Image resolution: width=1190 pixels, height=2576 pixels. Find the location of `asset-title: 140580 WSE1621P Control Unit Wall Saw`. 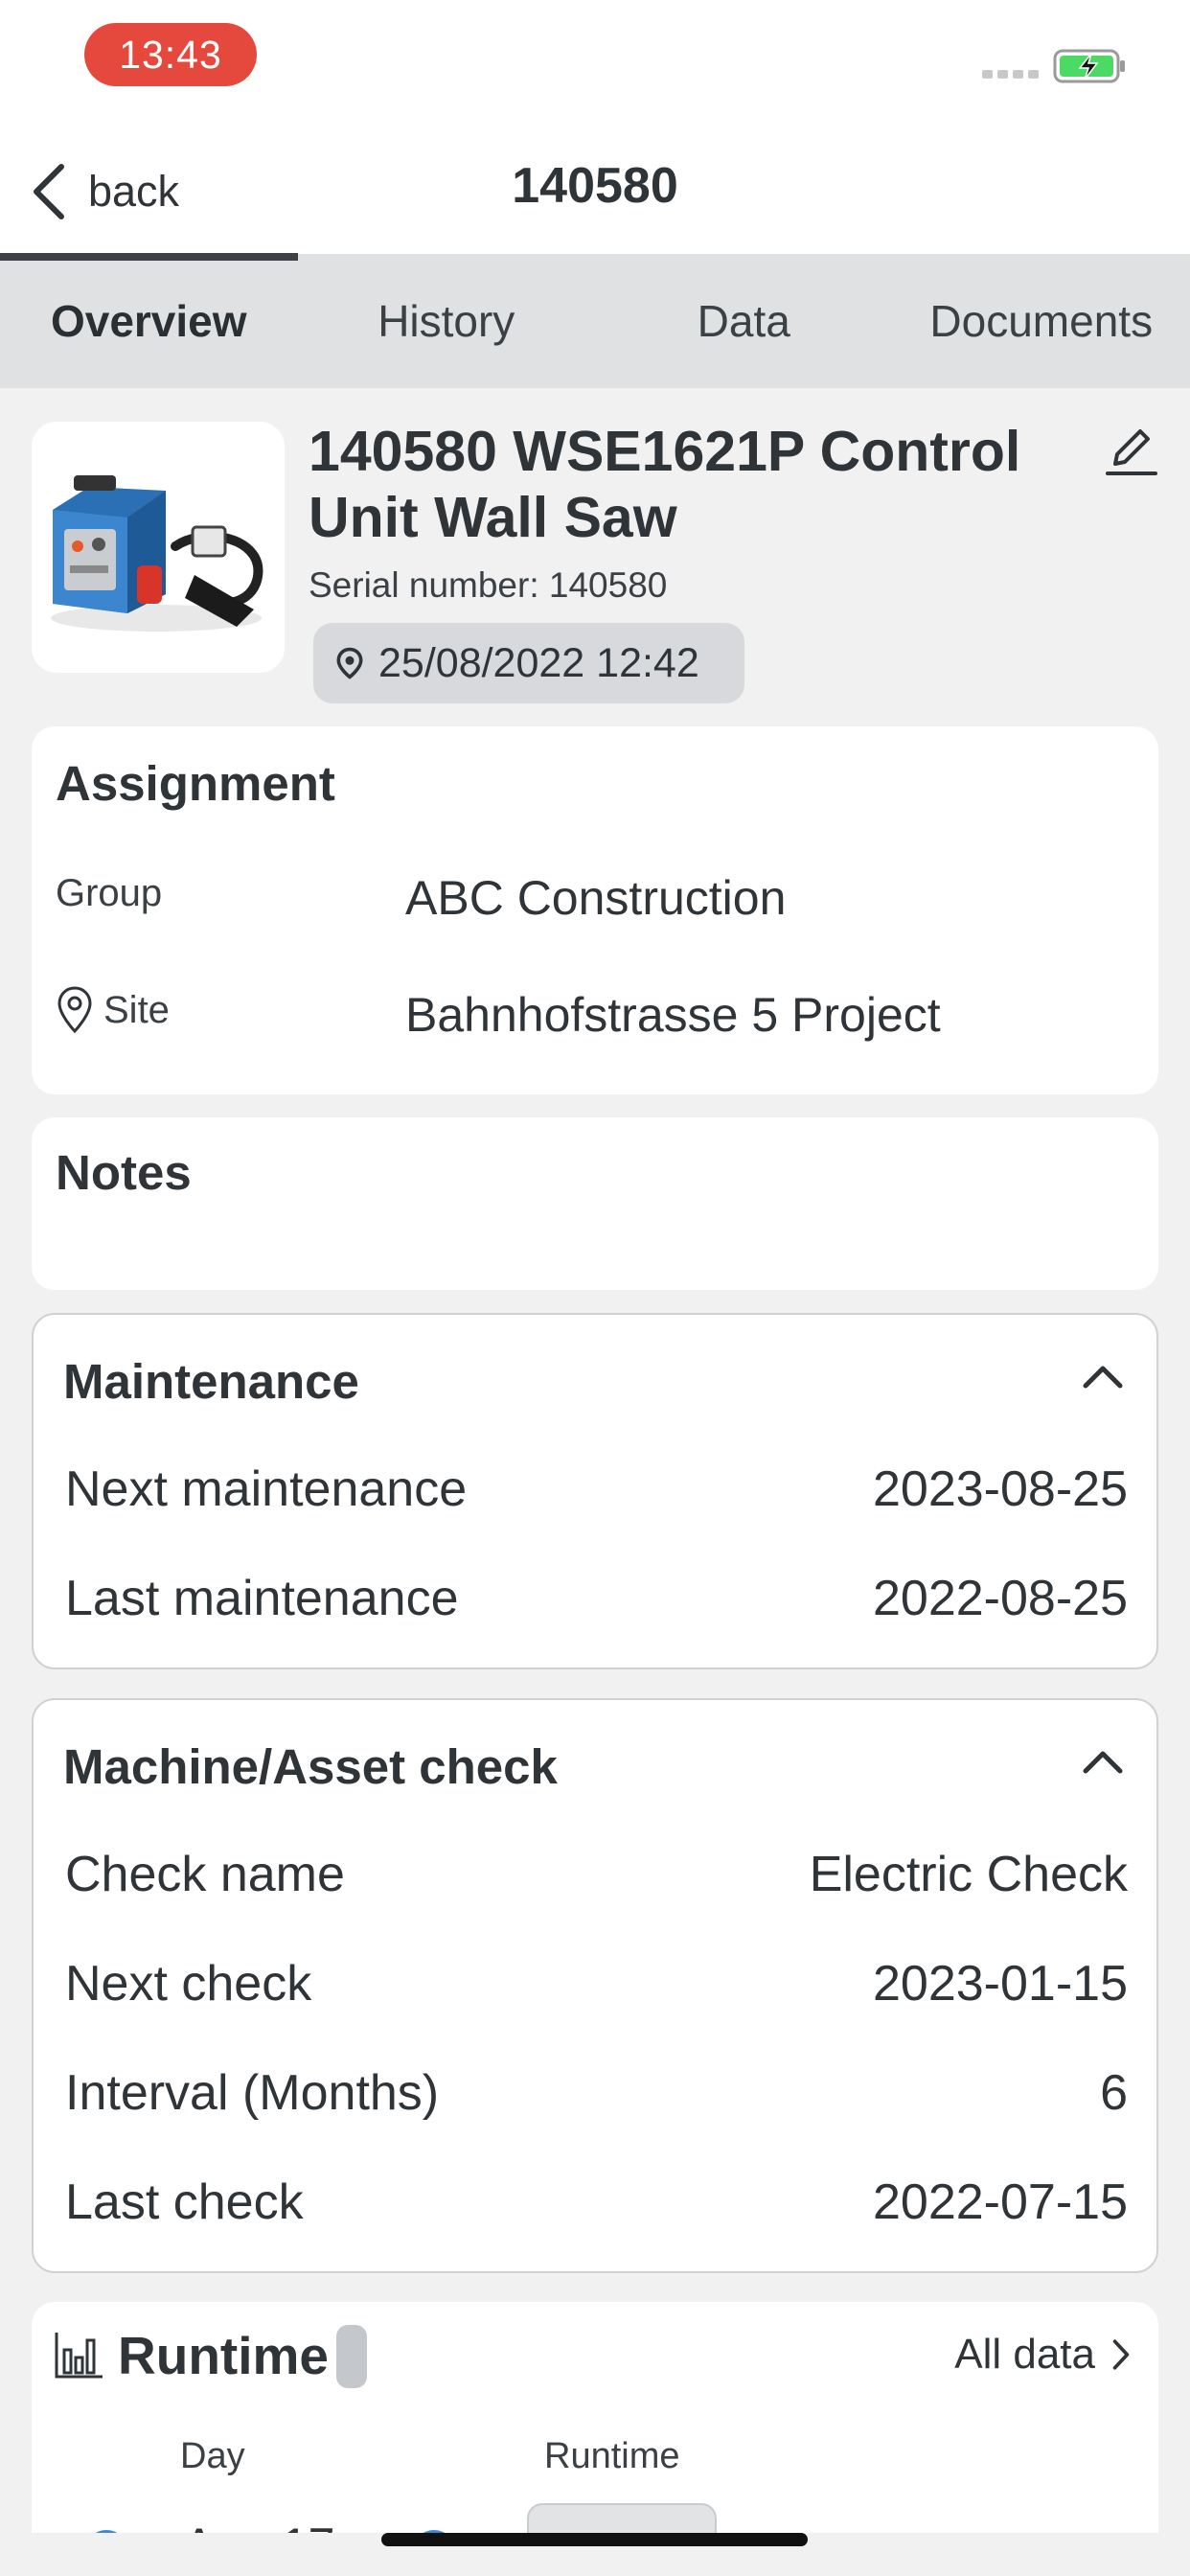

asset-title: 140580 WSE1621P Control Unit Wall Saw is located at coordinates (665, 484).